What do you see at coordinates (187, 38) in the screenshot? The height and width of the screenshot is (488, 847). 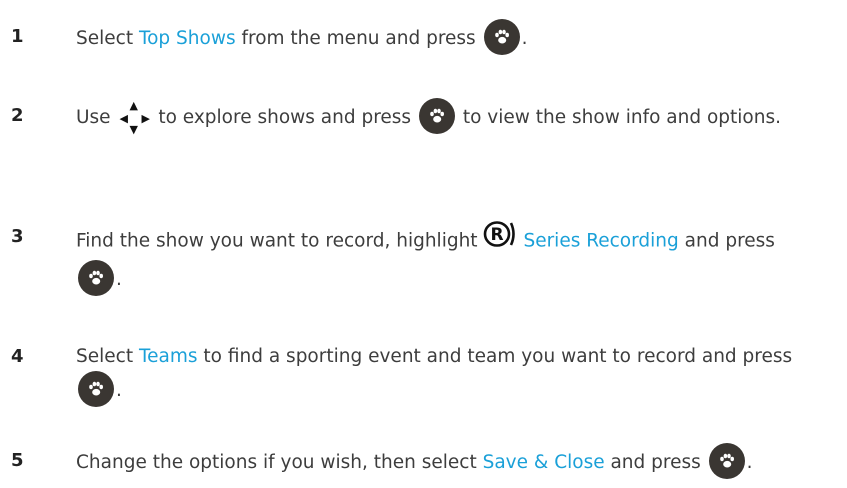 I see `top-shows-link: Top Shows` at bounding box center [187, 38].